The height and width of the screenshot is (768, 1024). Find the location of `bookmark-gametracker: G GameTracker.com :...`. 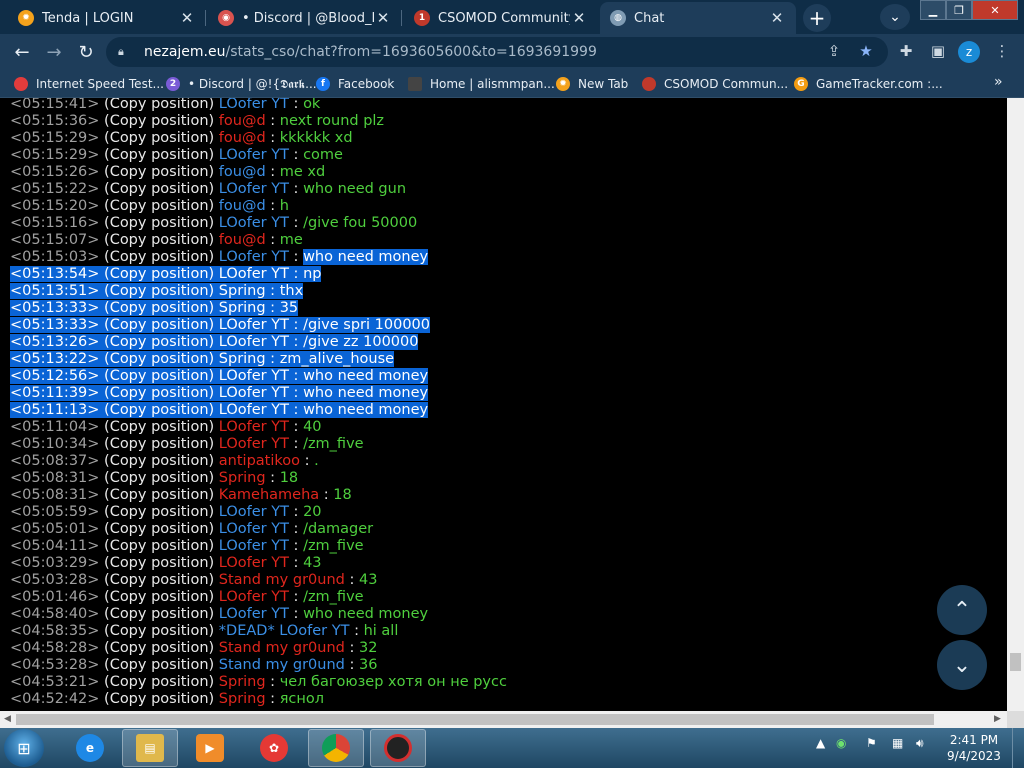

bookmark-gametracker: G GameTracker.com :... is located at coordinates (868, 84).